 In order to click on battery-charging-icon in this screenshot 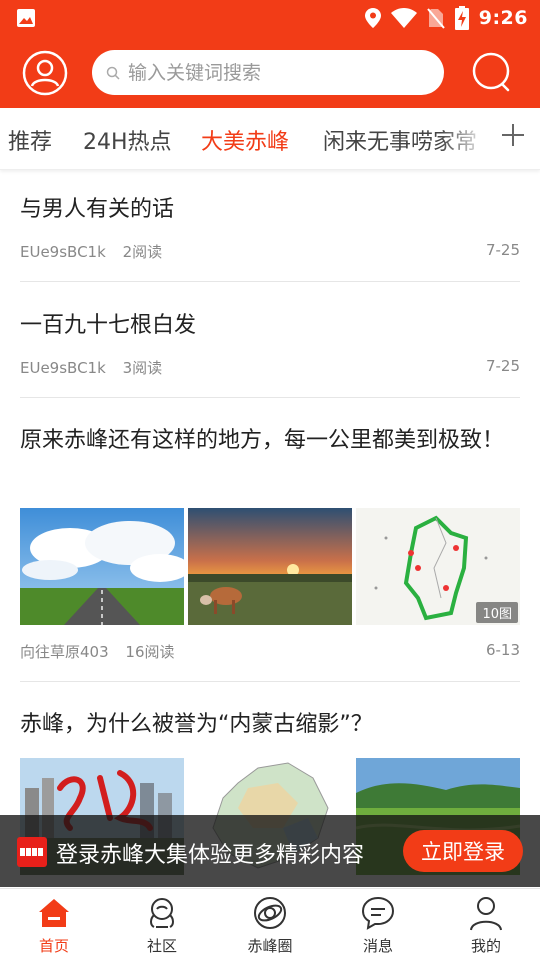, I will do `click(461, 18)`.